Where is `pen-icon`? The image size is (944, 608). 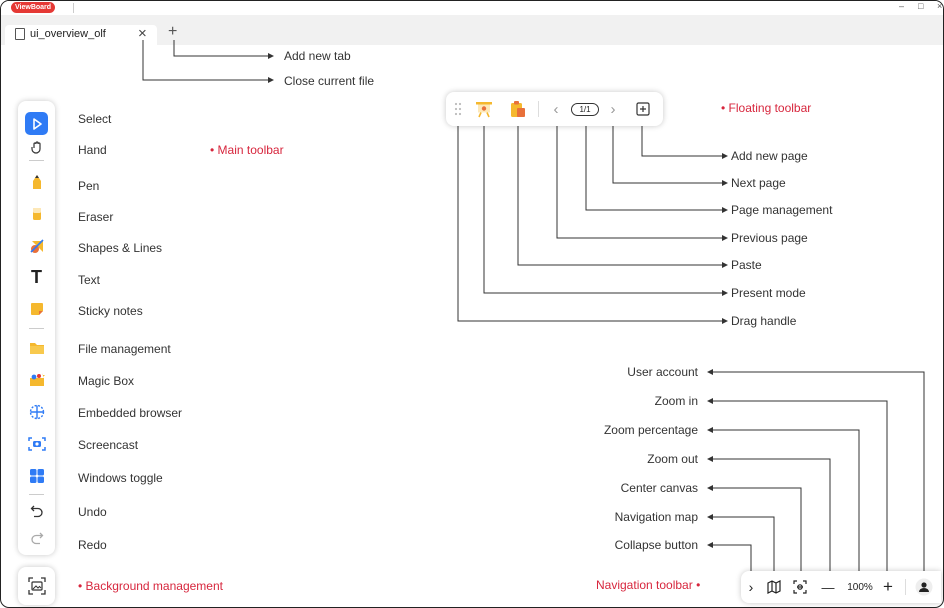
pen-icon is located at coordinates (36, 181).